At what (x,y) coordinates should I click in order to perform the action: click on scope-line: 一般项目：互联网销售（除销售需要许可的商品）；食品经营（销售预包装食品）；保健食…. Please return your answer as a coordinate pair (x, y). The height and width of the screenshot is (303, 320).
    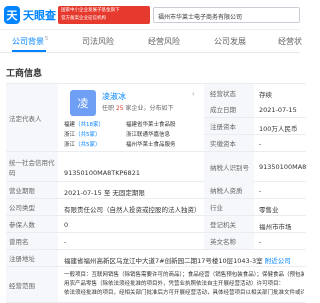
    Looking at the image, I should click on (184, 275).